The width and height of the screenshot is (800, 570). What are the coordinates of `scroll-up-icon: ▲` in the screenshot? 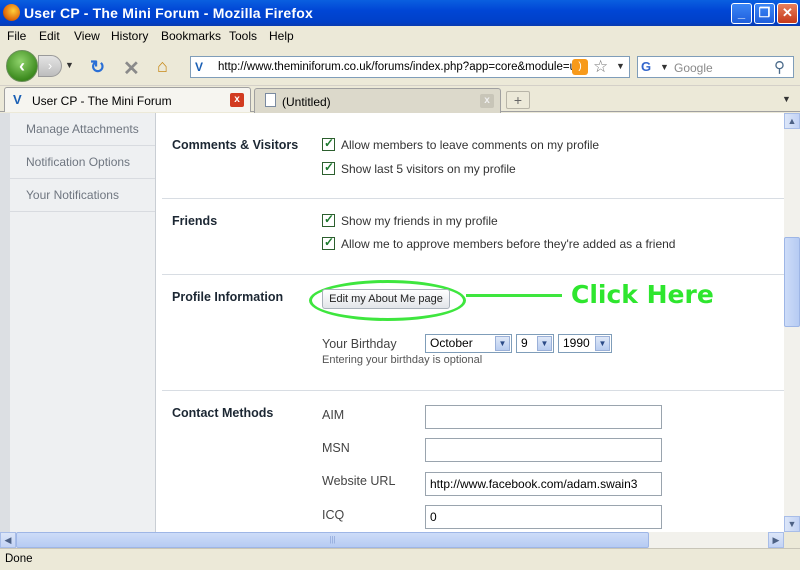 It's located at (792, 121).